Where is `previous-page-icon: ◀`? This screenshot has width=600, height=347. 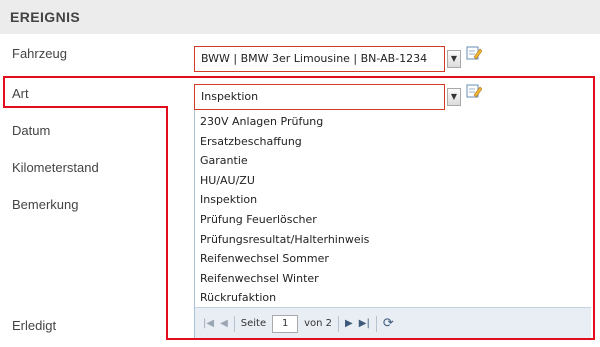 previous-page-icon: ◀ is located at coordinates (224, 323).